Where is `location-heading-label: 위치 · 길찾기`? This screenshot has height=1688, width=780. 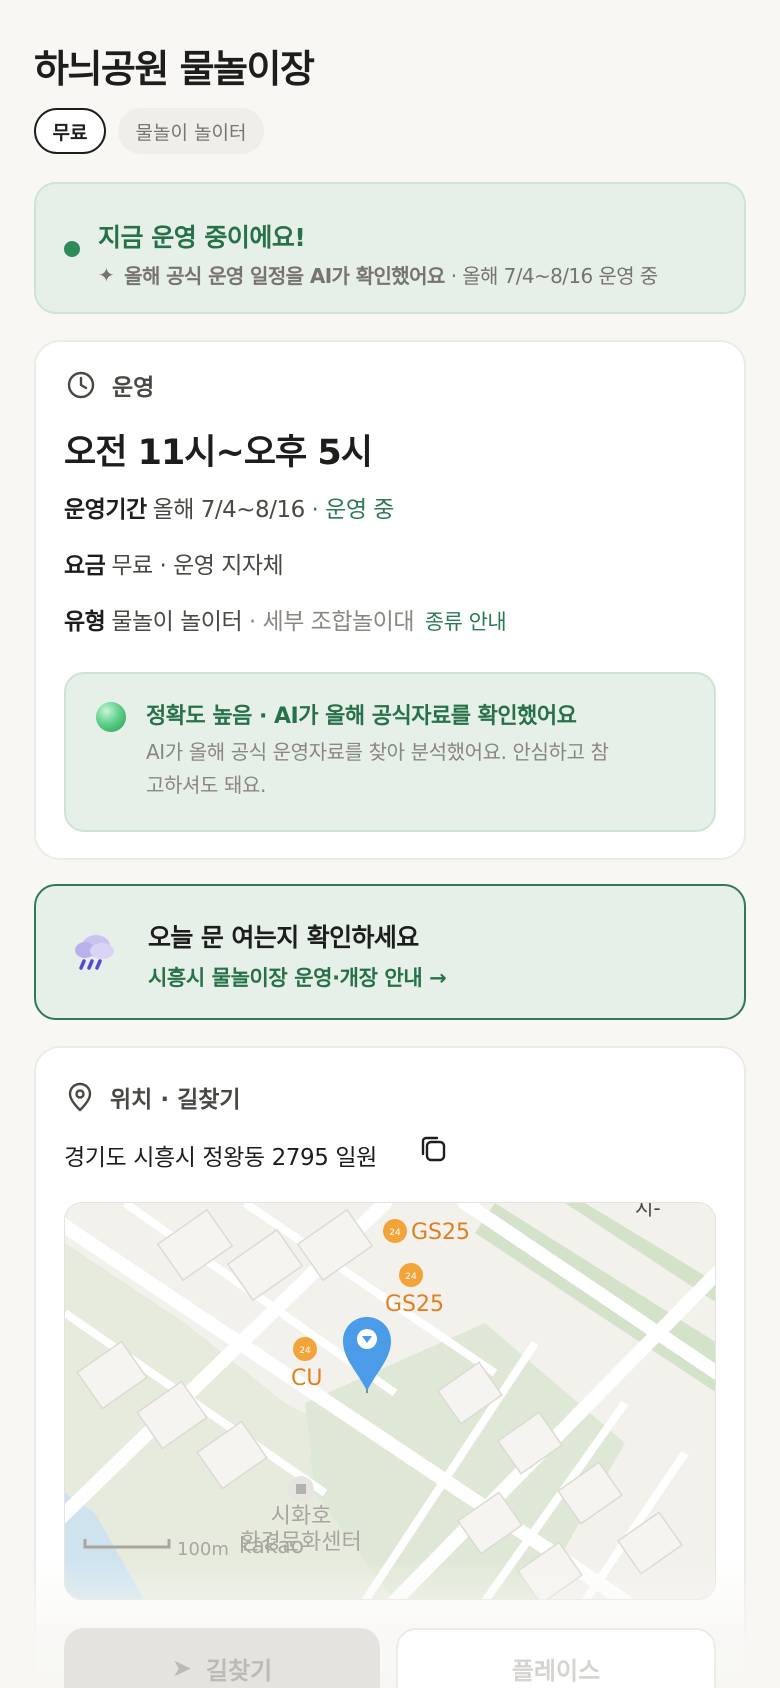 location-heading-label: 위치 · 길찾기 is located at coordinates (175, 1100).